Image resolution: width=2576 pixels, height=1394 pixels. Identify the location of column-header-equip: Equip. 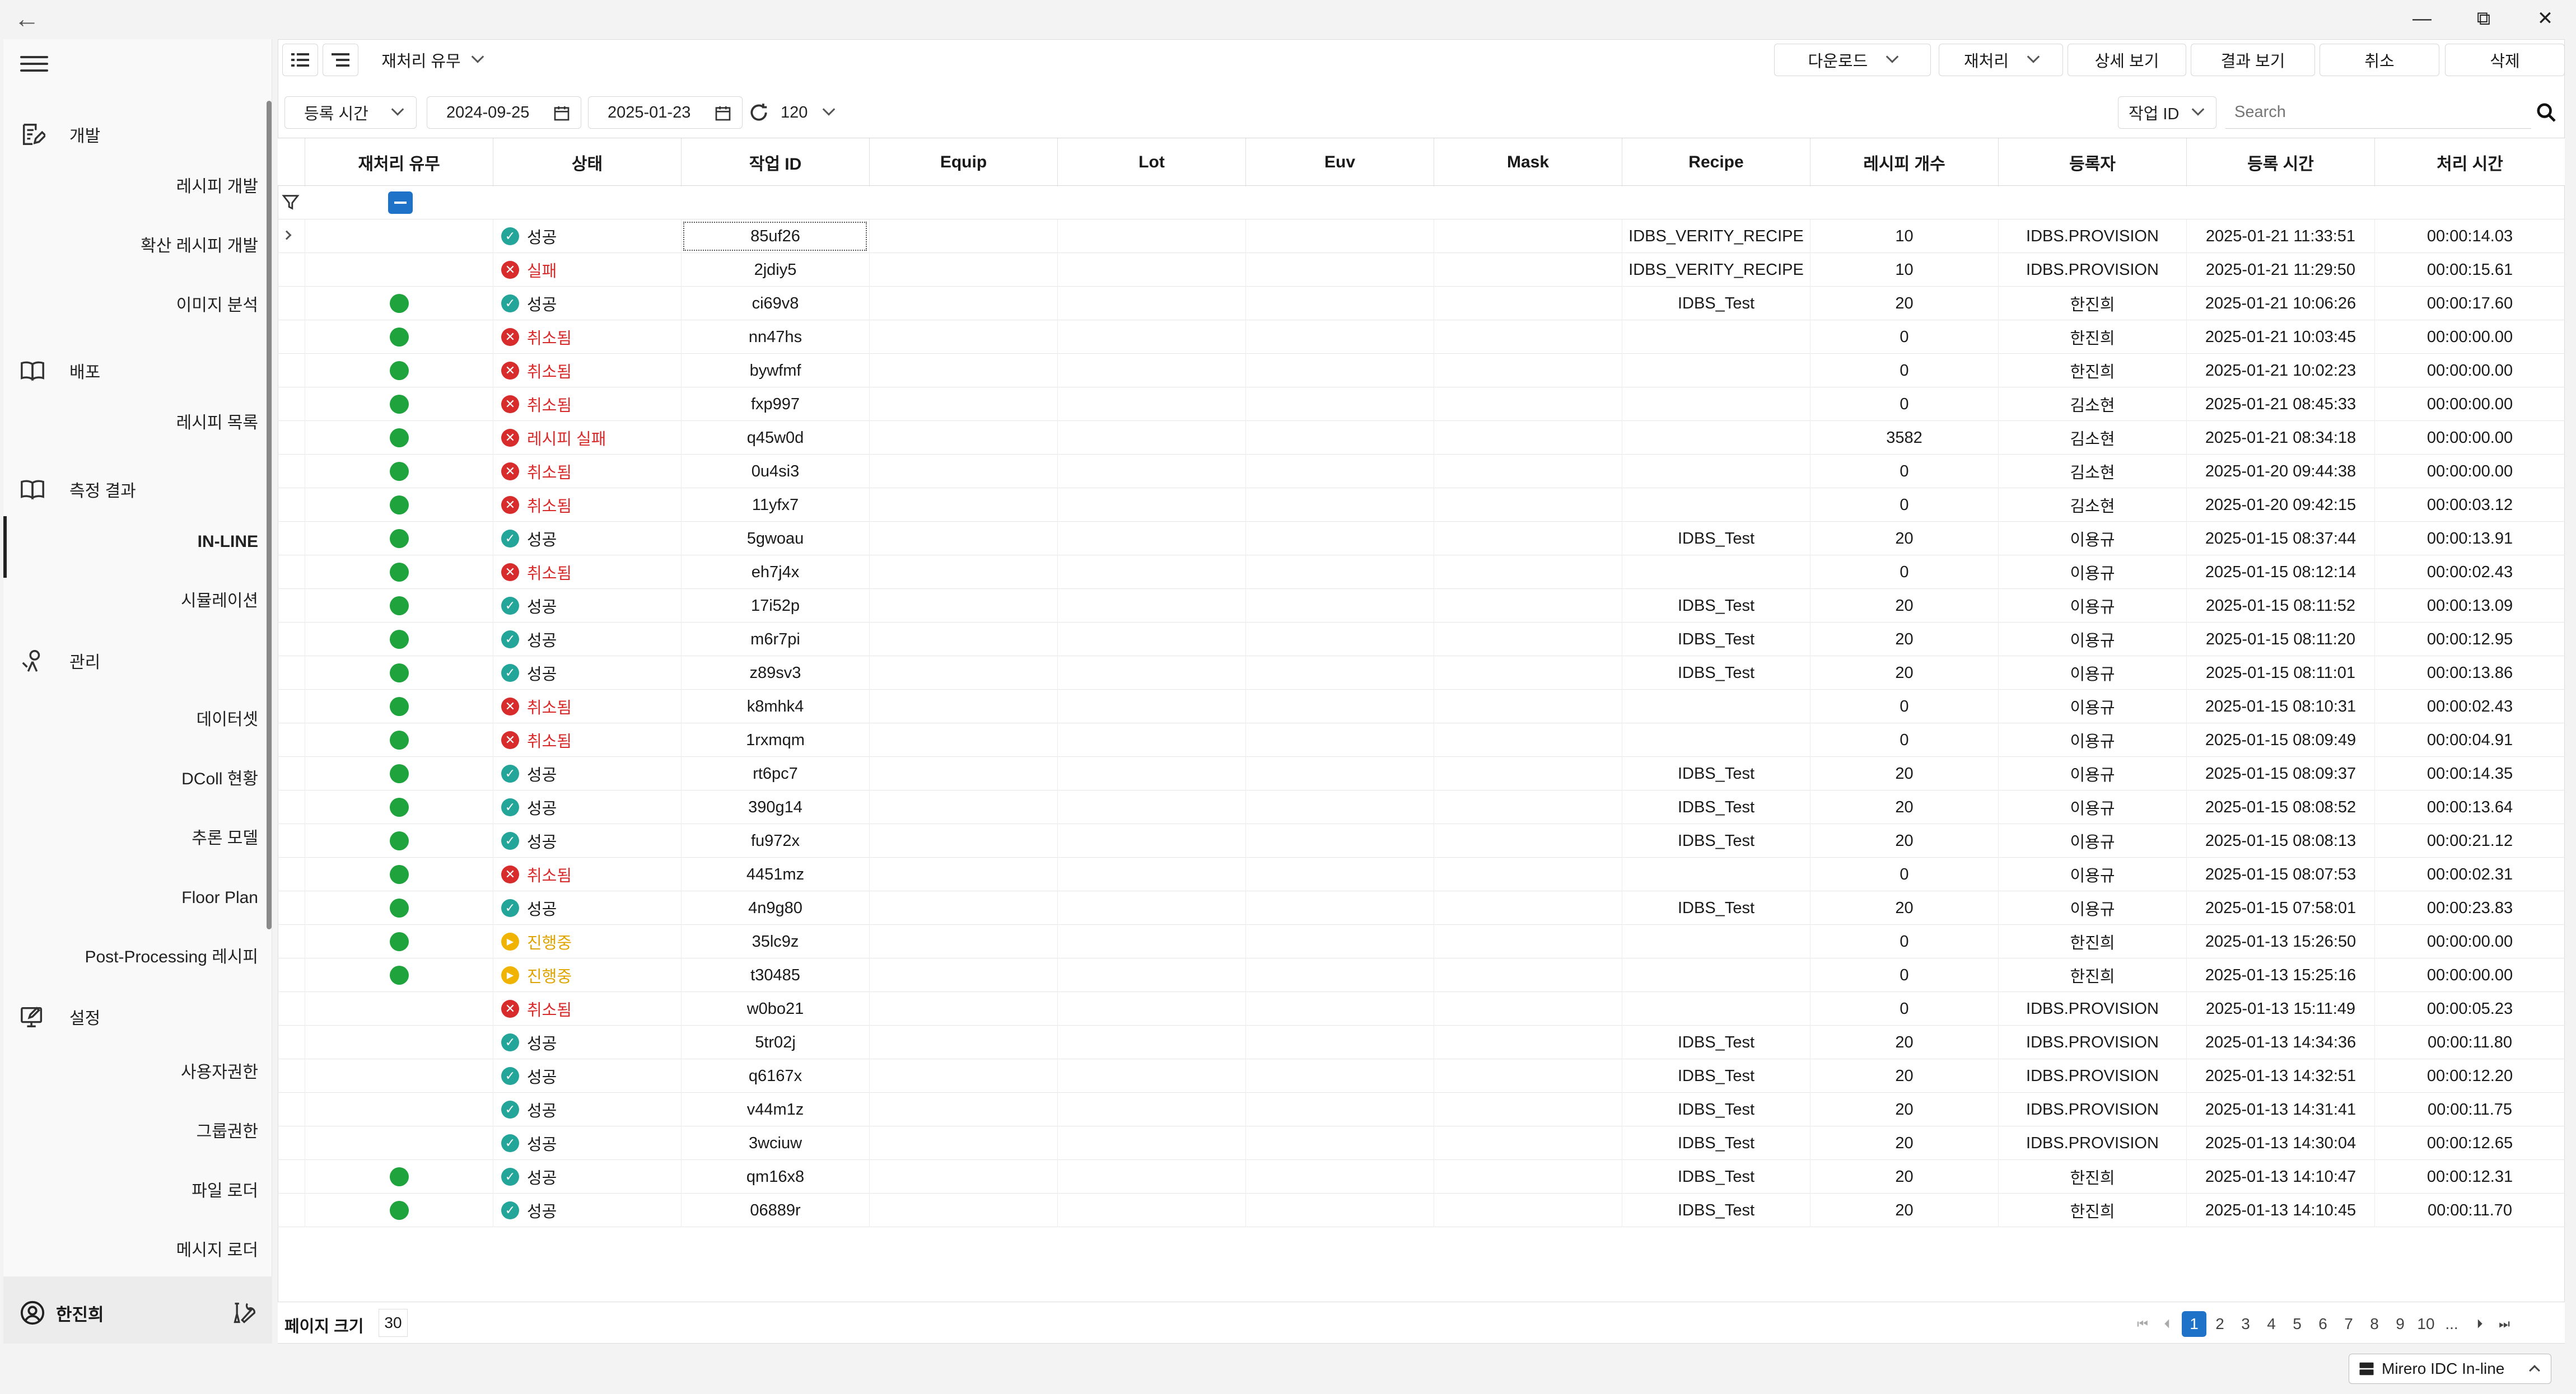
(963, 162).